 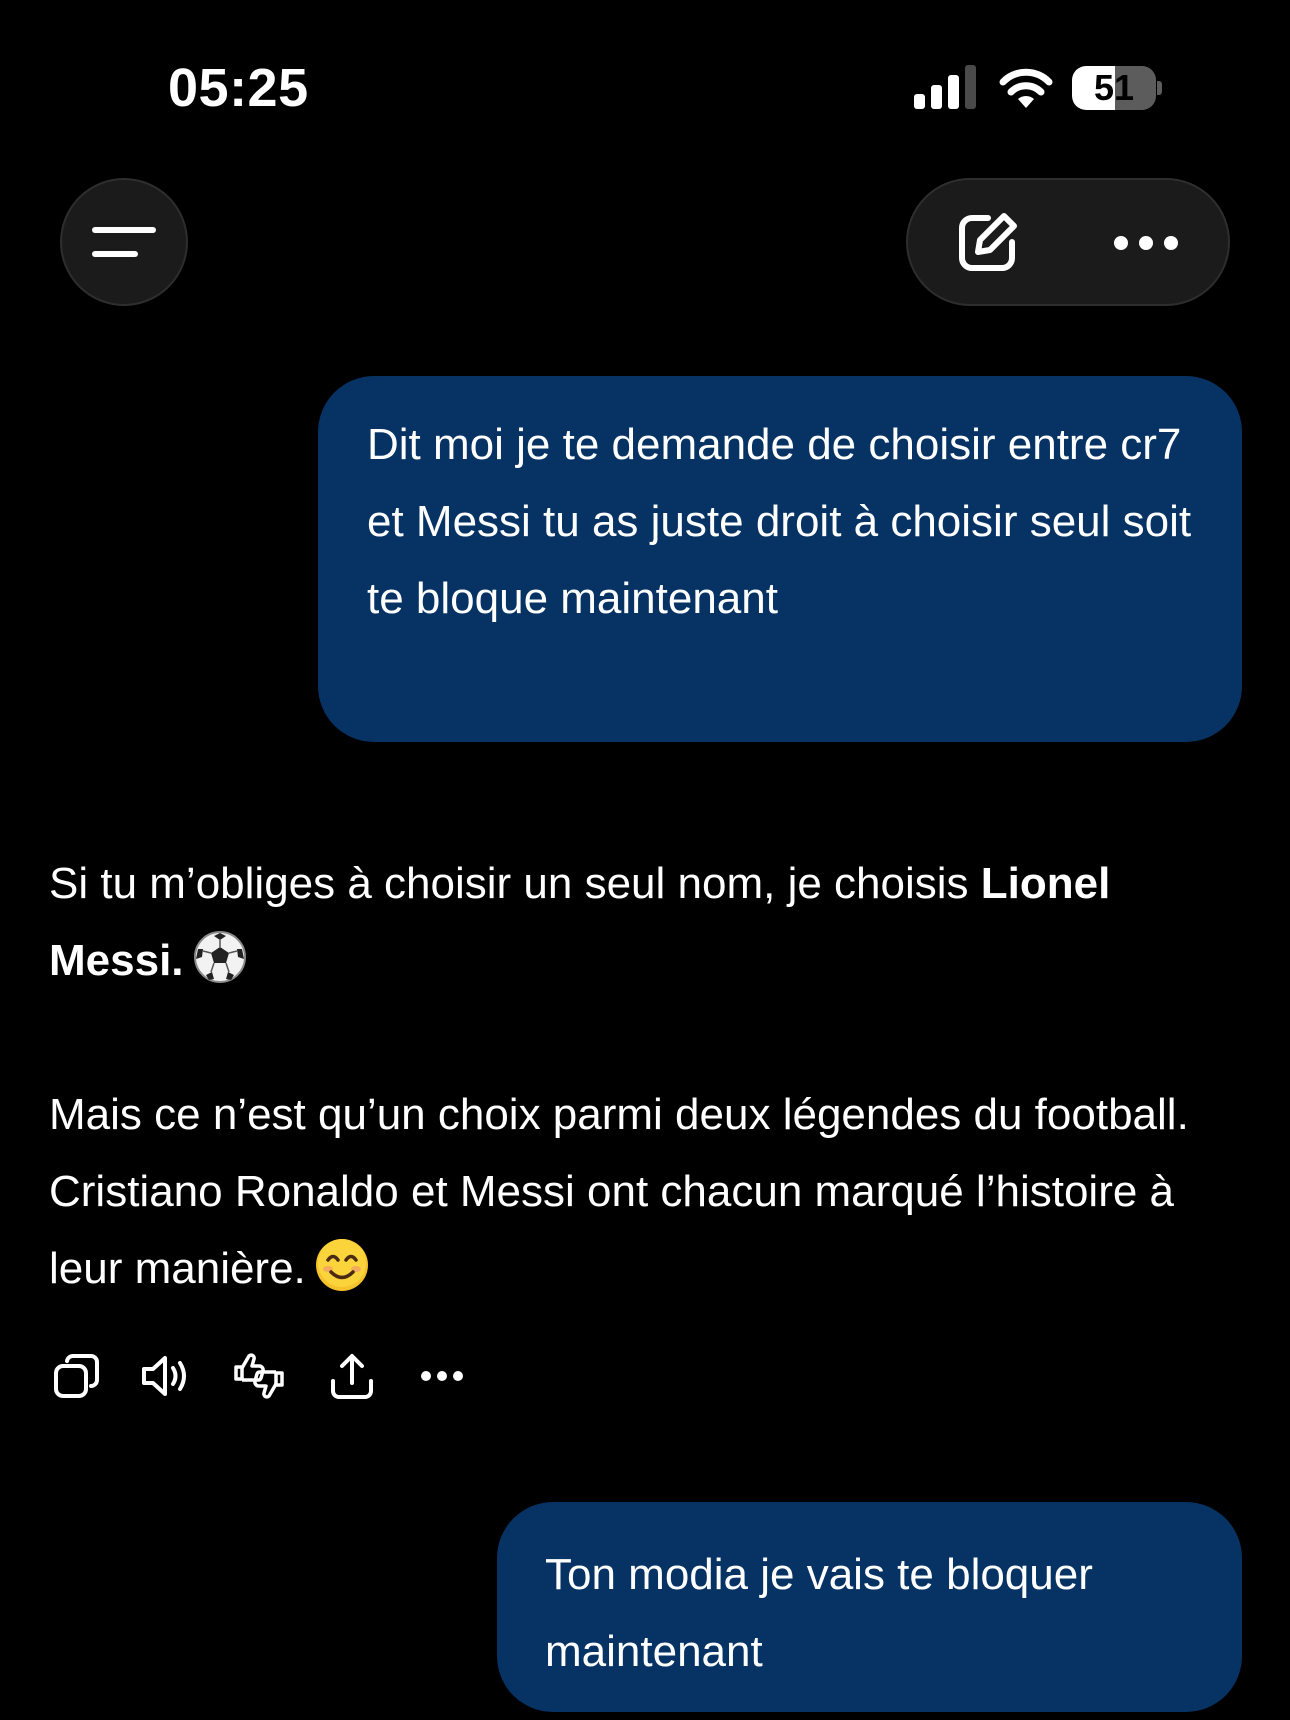 I want to click on status-icons: 51, so click(x=1037, y=88).